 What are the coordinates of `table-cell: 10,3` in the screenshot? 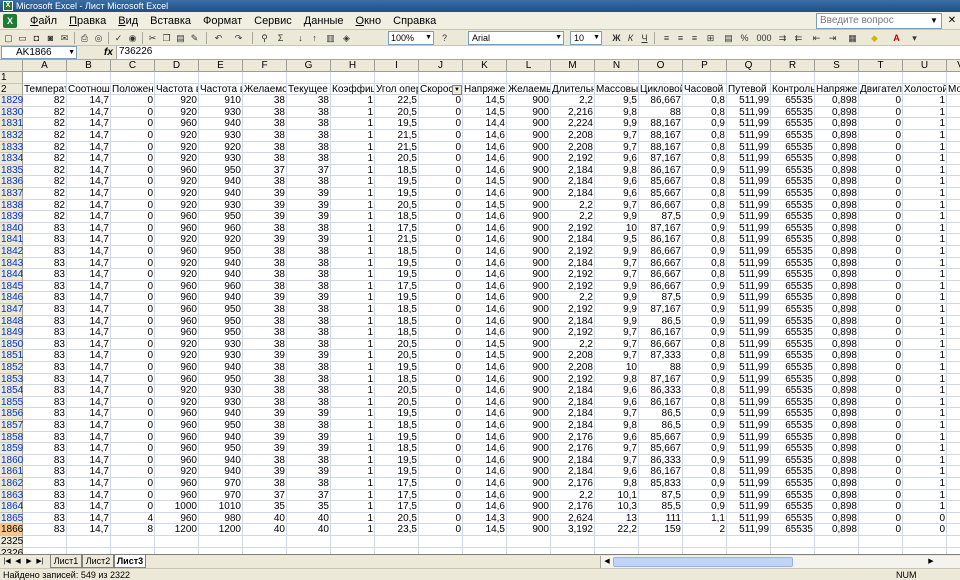 It's located at (617, 507).